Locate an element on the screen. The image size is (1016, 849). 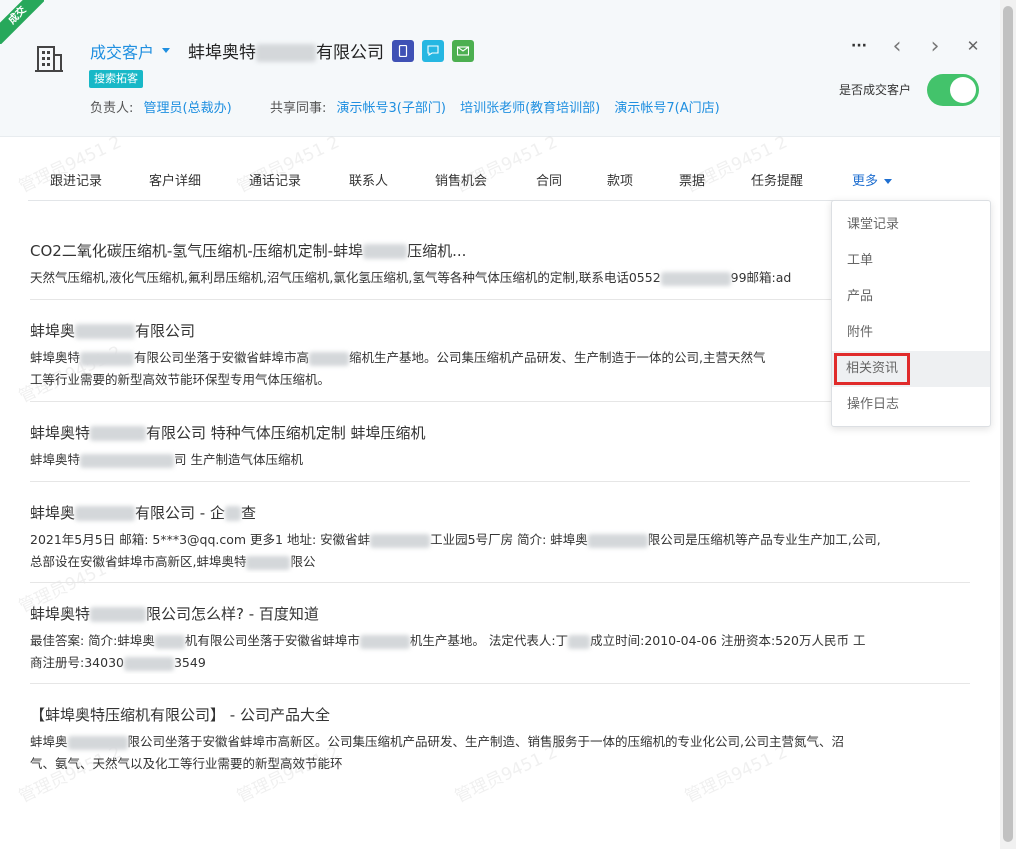
deal-ribbon: 成交 is located at coordinates (22, 22).